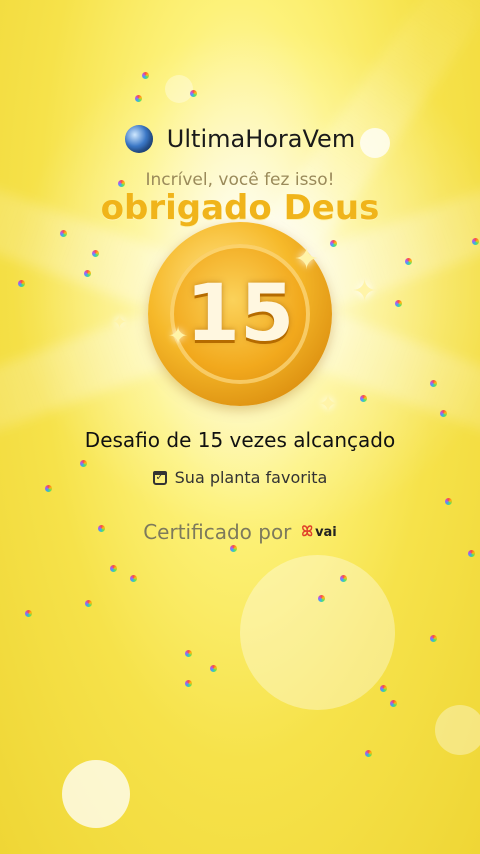 The width and height of the screenshot is (480, 854). What do you see at coordinates (326, 532) in the screenshot?
I see `brand-name: vai` at bounding box center [326, 532].